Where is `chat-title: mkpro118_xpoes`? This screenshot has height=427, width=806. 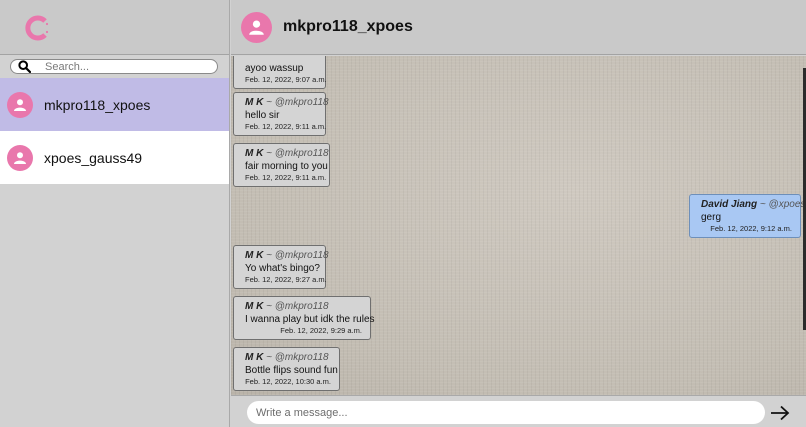
chat-title: mkpro118_xpoes is located at coordinates (348, 26).